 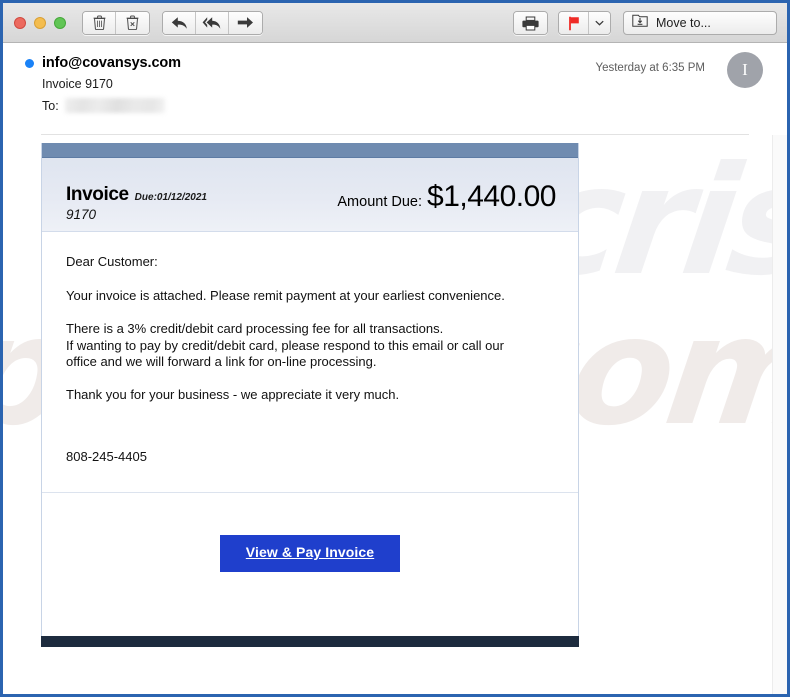 I want to click on invoice-title: Invoice, so click(x=97, y=194).